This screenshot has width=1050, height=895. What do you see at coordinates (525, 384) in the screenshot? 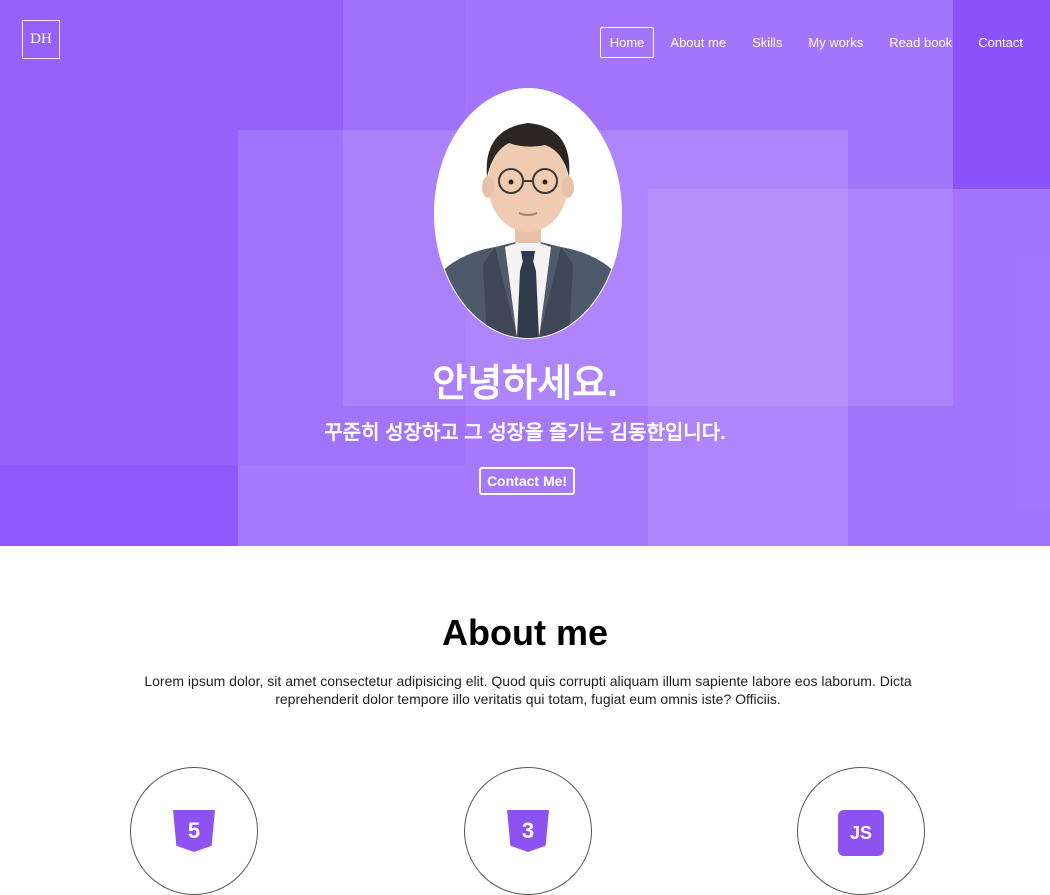
I see `hero-title: 안녕하세요.` at bounding box center [525, 384].